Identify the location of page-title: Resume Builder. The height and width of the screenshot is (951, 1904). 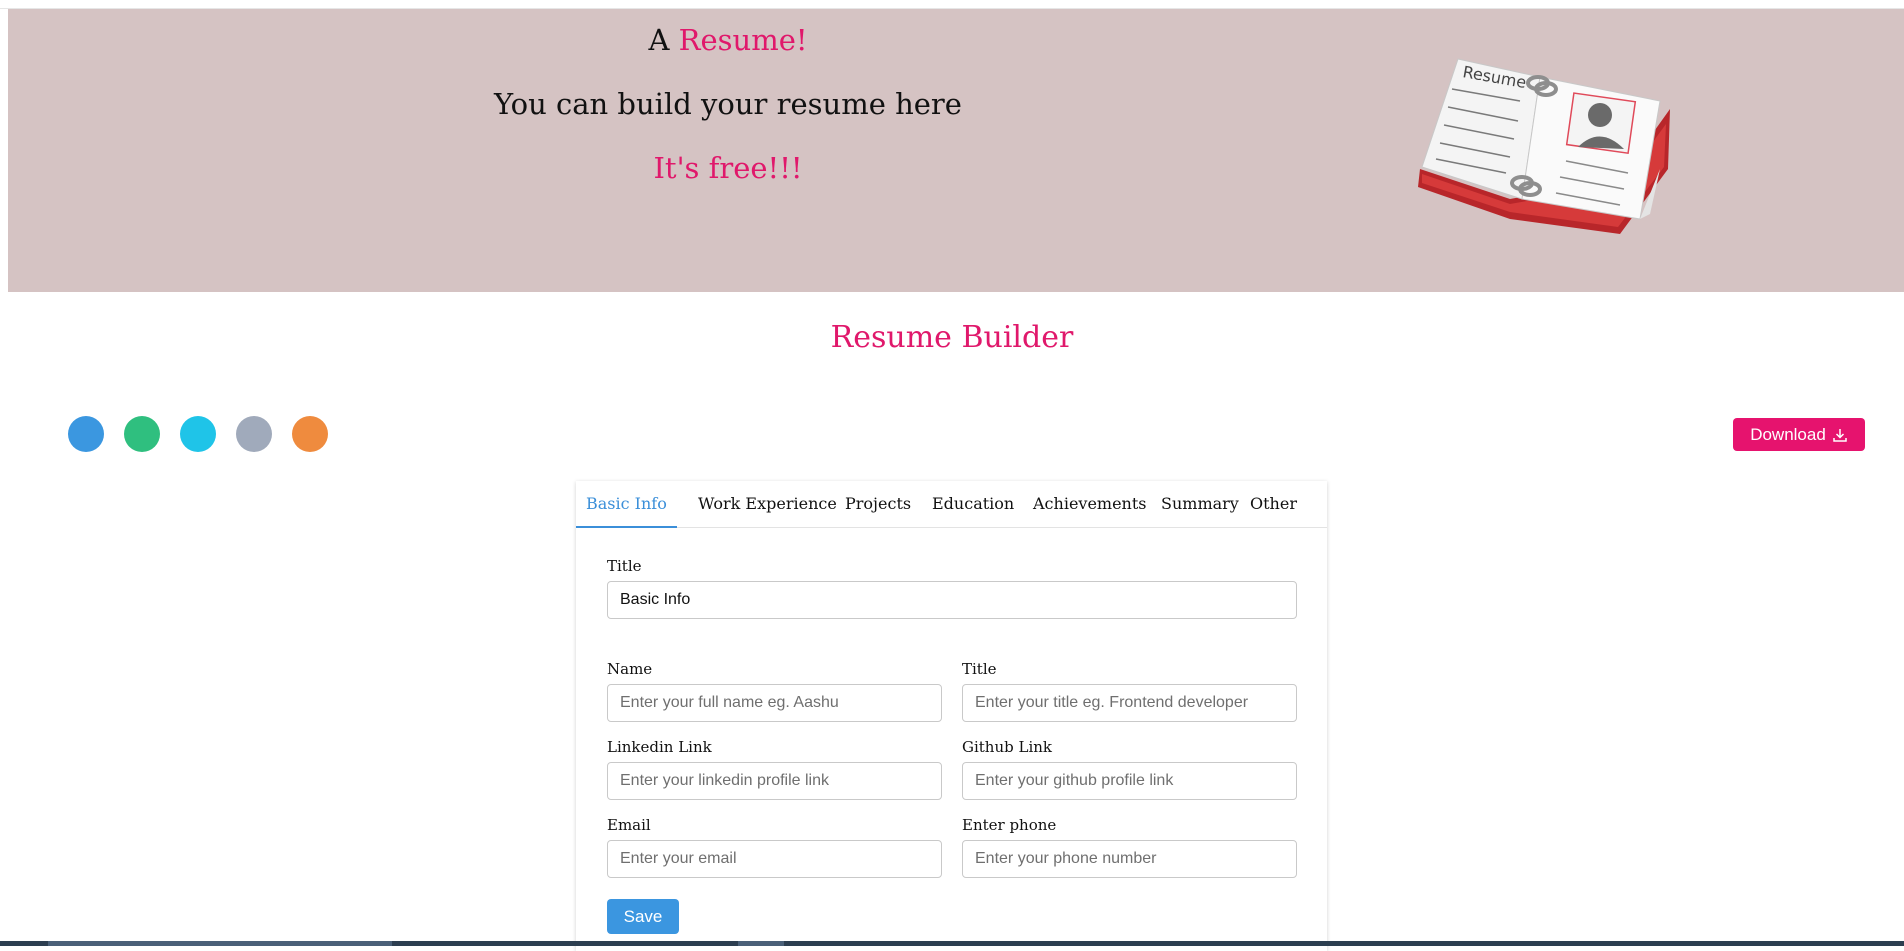
(952, 337).